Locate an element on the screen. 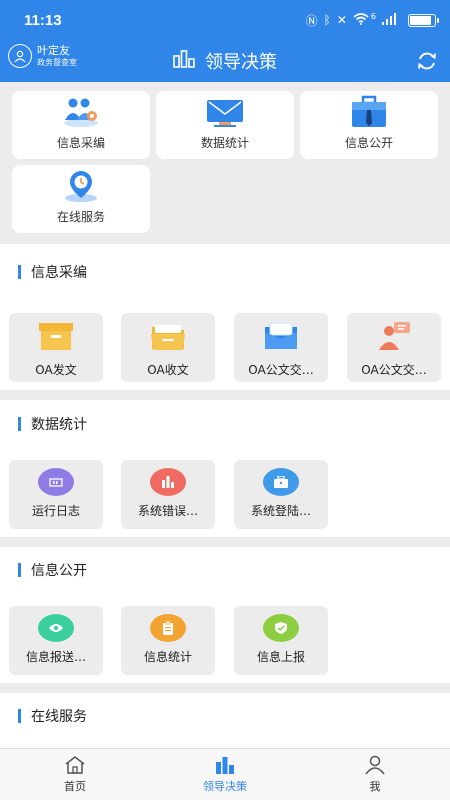 The height and width of the screenshot is (800, 450). item-oa-send: OA发文 is located at coordinates (56, 347).